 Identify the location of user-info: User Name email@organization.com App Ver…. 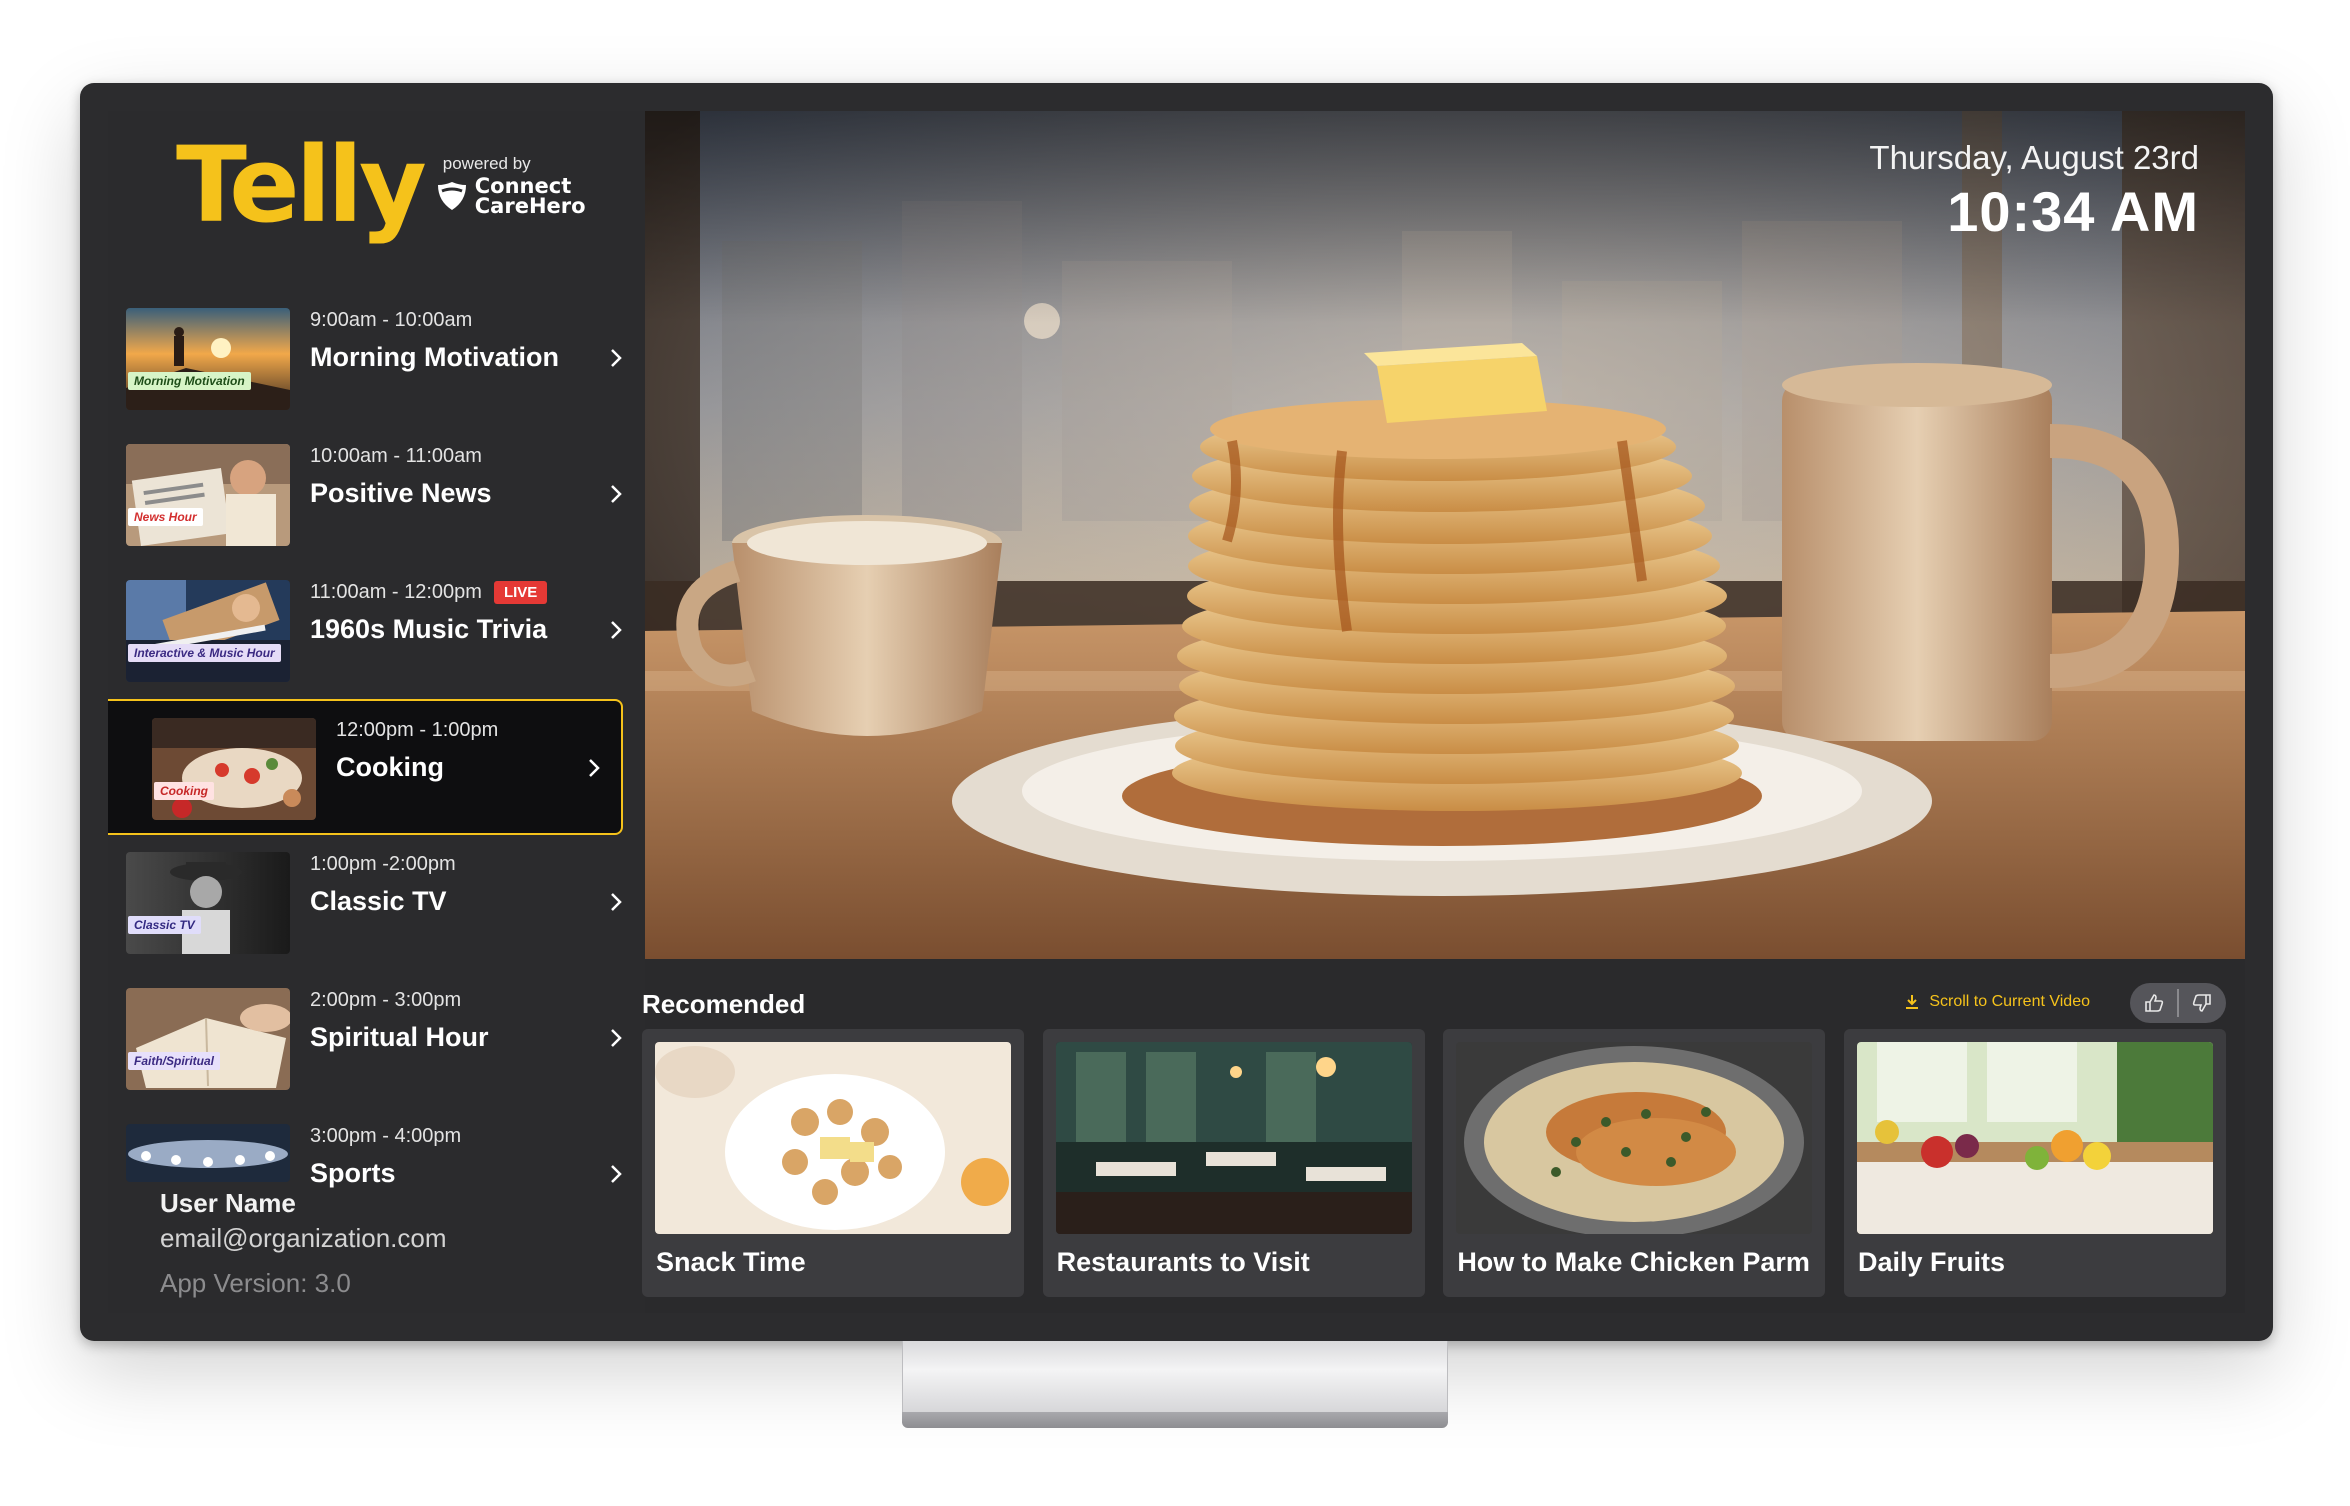
(303, 1243).